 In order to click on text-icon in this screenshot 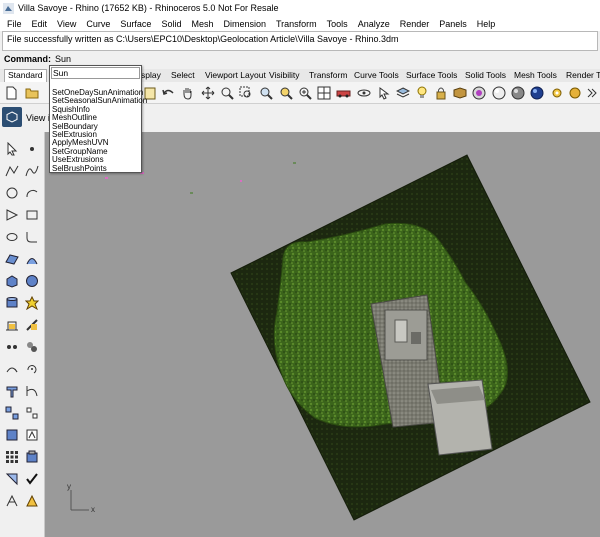, I will do `click(12, 501)`.